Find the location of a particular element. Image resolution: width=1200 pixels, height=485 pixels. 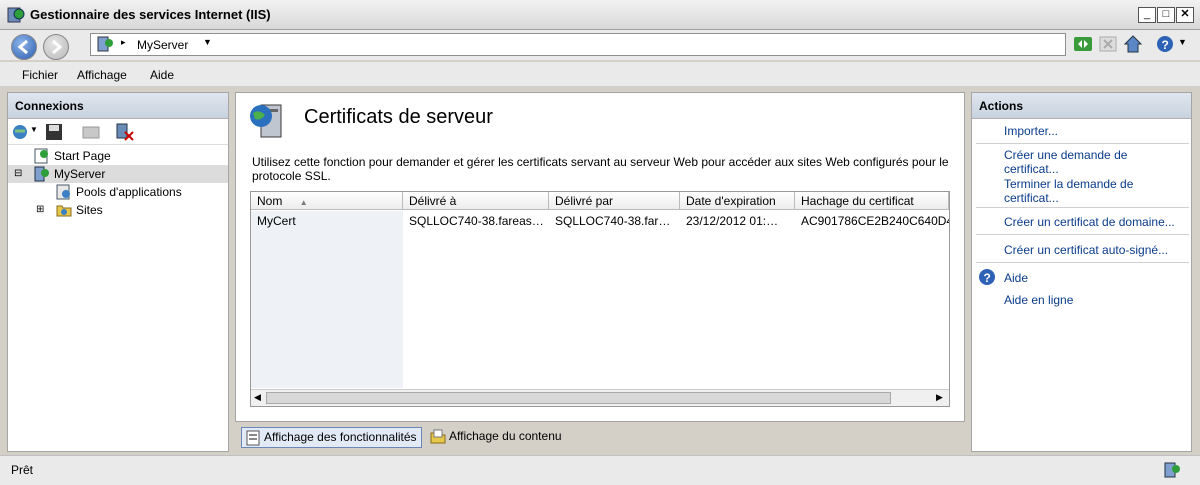

scroll-right-icon: ▶ is located at coordinates (939, 397).